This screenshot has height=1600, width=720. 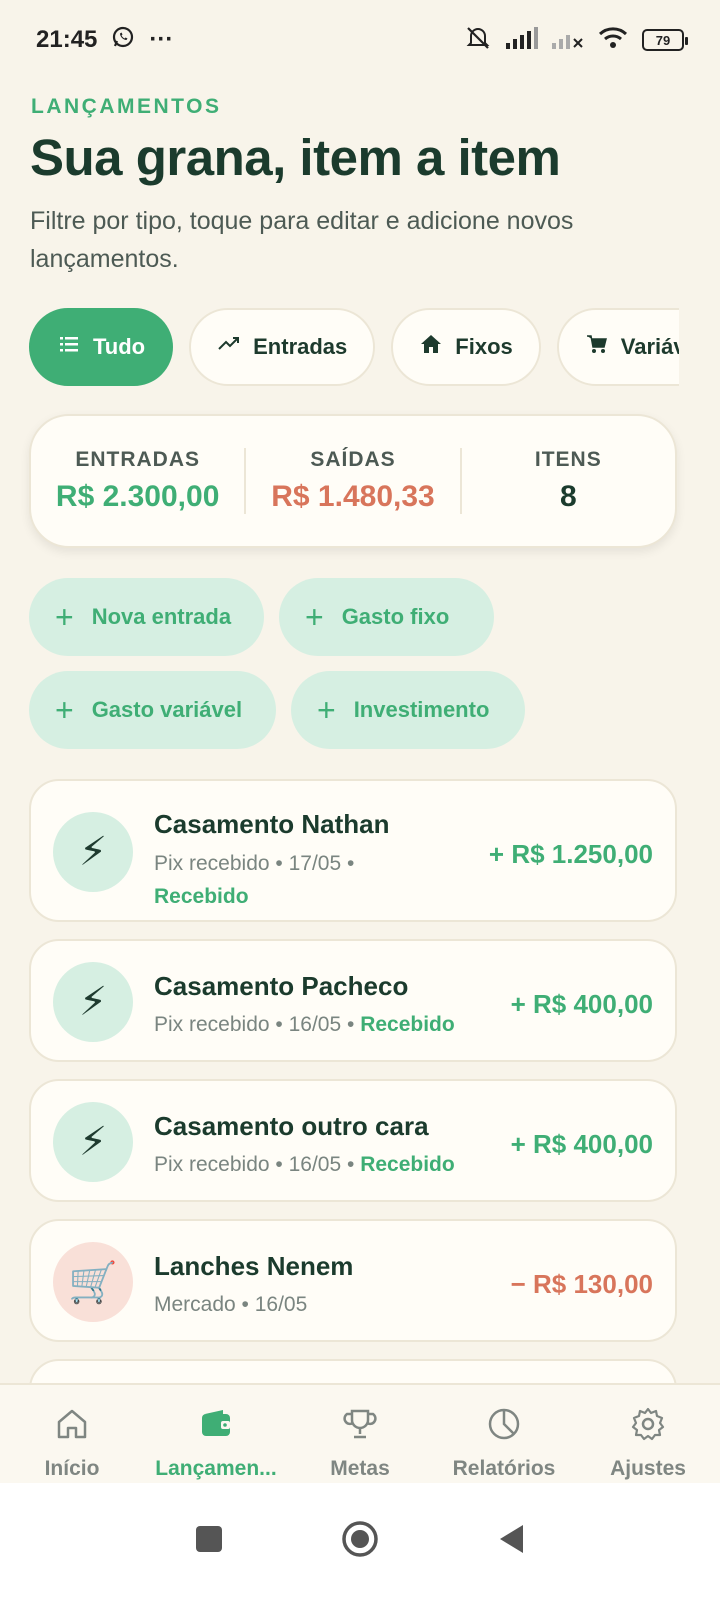 What do you see at coordinates (137, 459) in the screenshot?
I see `summary-income-label: ENTRADAS` at bounding box center [137, 459].